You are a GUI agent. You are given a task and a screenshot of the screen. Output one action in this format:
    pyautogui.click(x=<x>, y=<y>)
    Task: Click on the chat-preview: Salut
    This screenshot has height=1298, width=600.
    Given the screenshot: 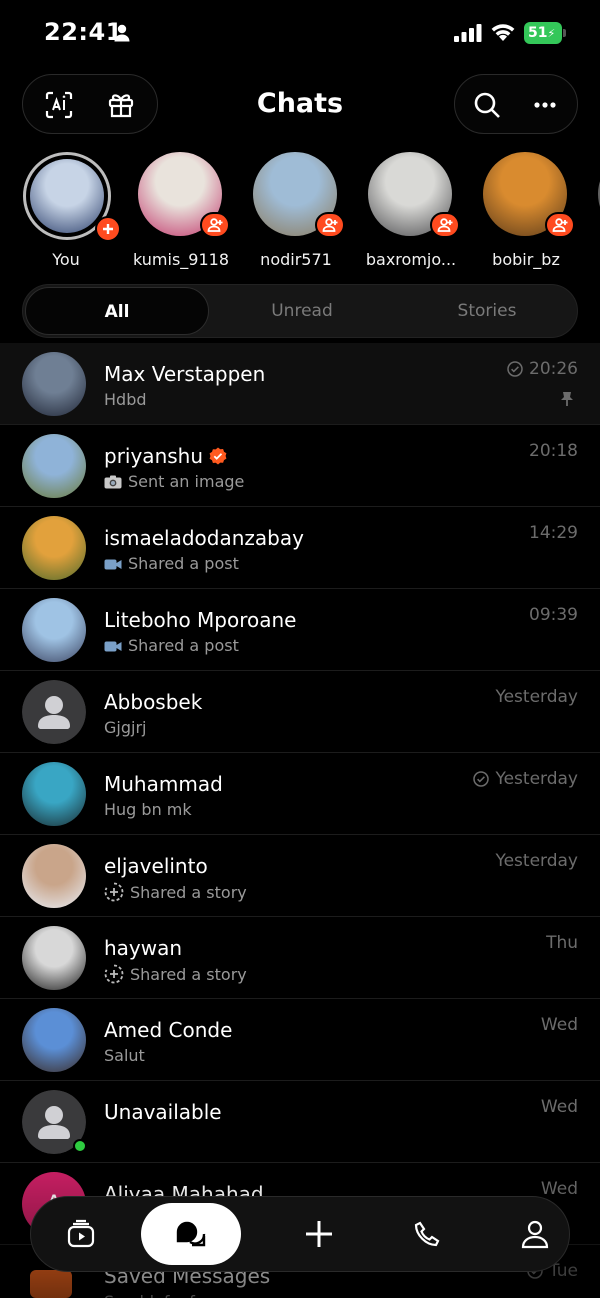 What is the action you would take?
    pyautogui.click(x=124, y=1055)
    